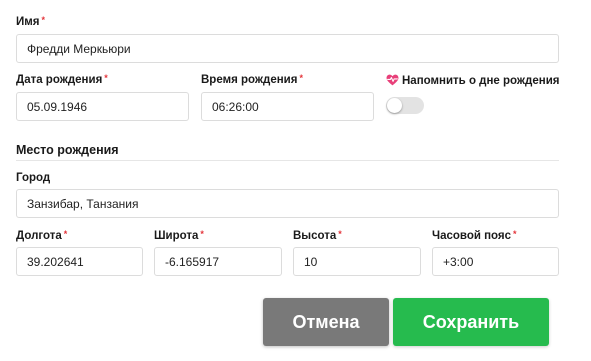 This screenshot has height=361, width=591. I want to click on city-input, so click(287, 203).